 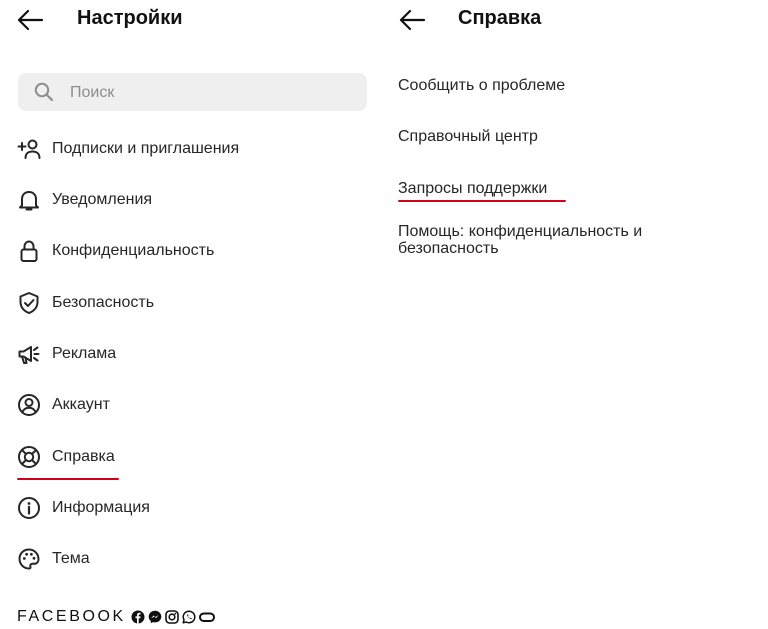 What do you see at coordinates (189, 617) in the screenshot?
I see `whatsapp-icon` at bounding box center [189, 617].